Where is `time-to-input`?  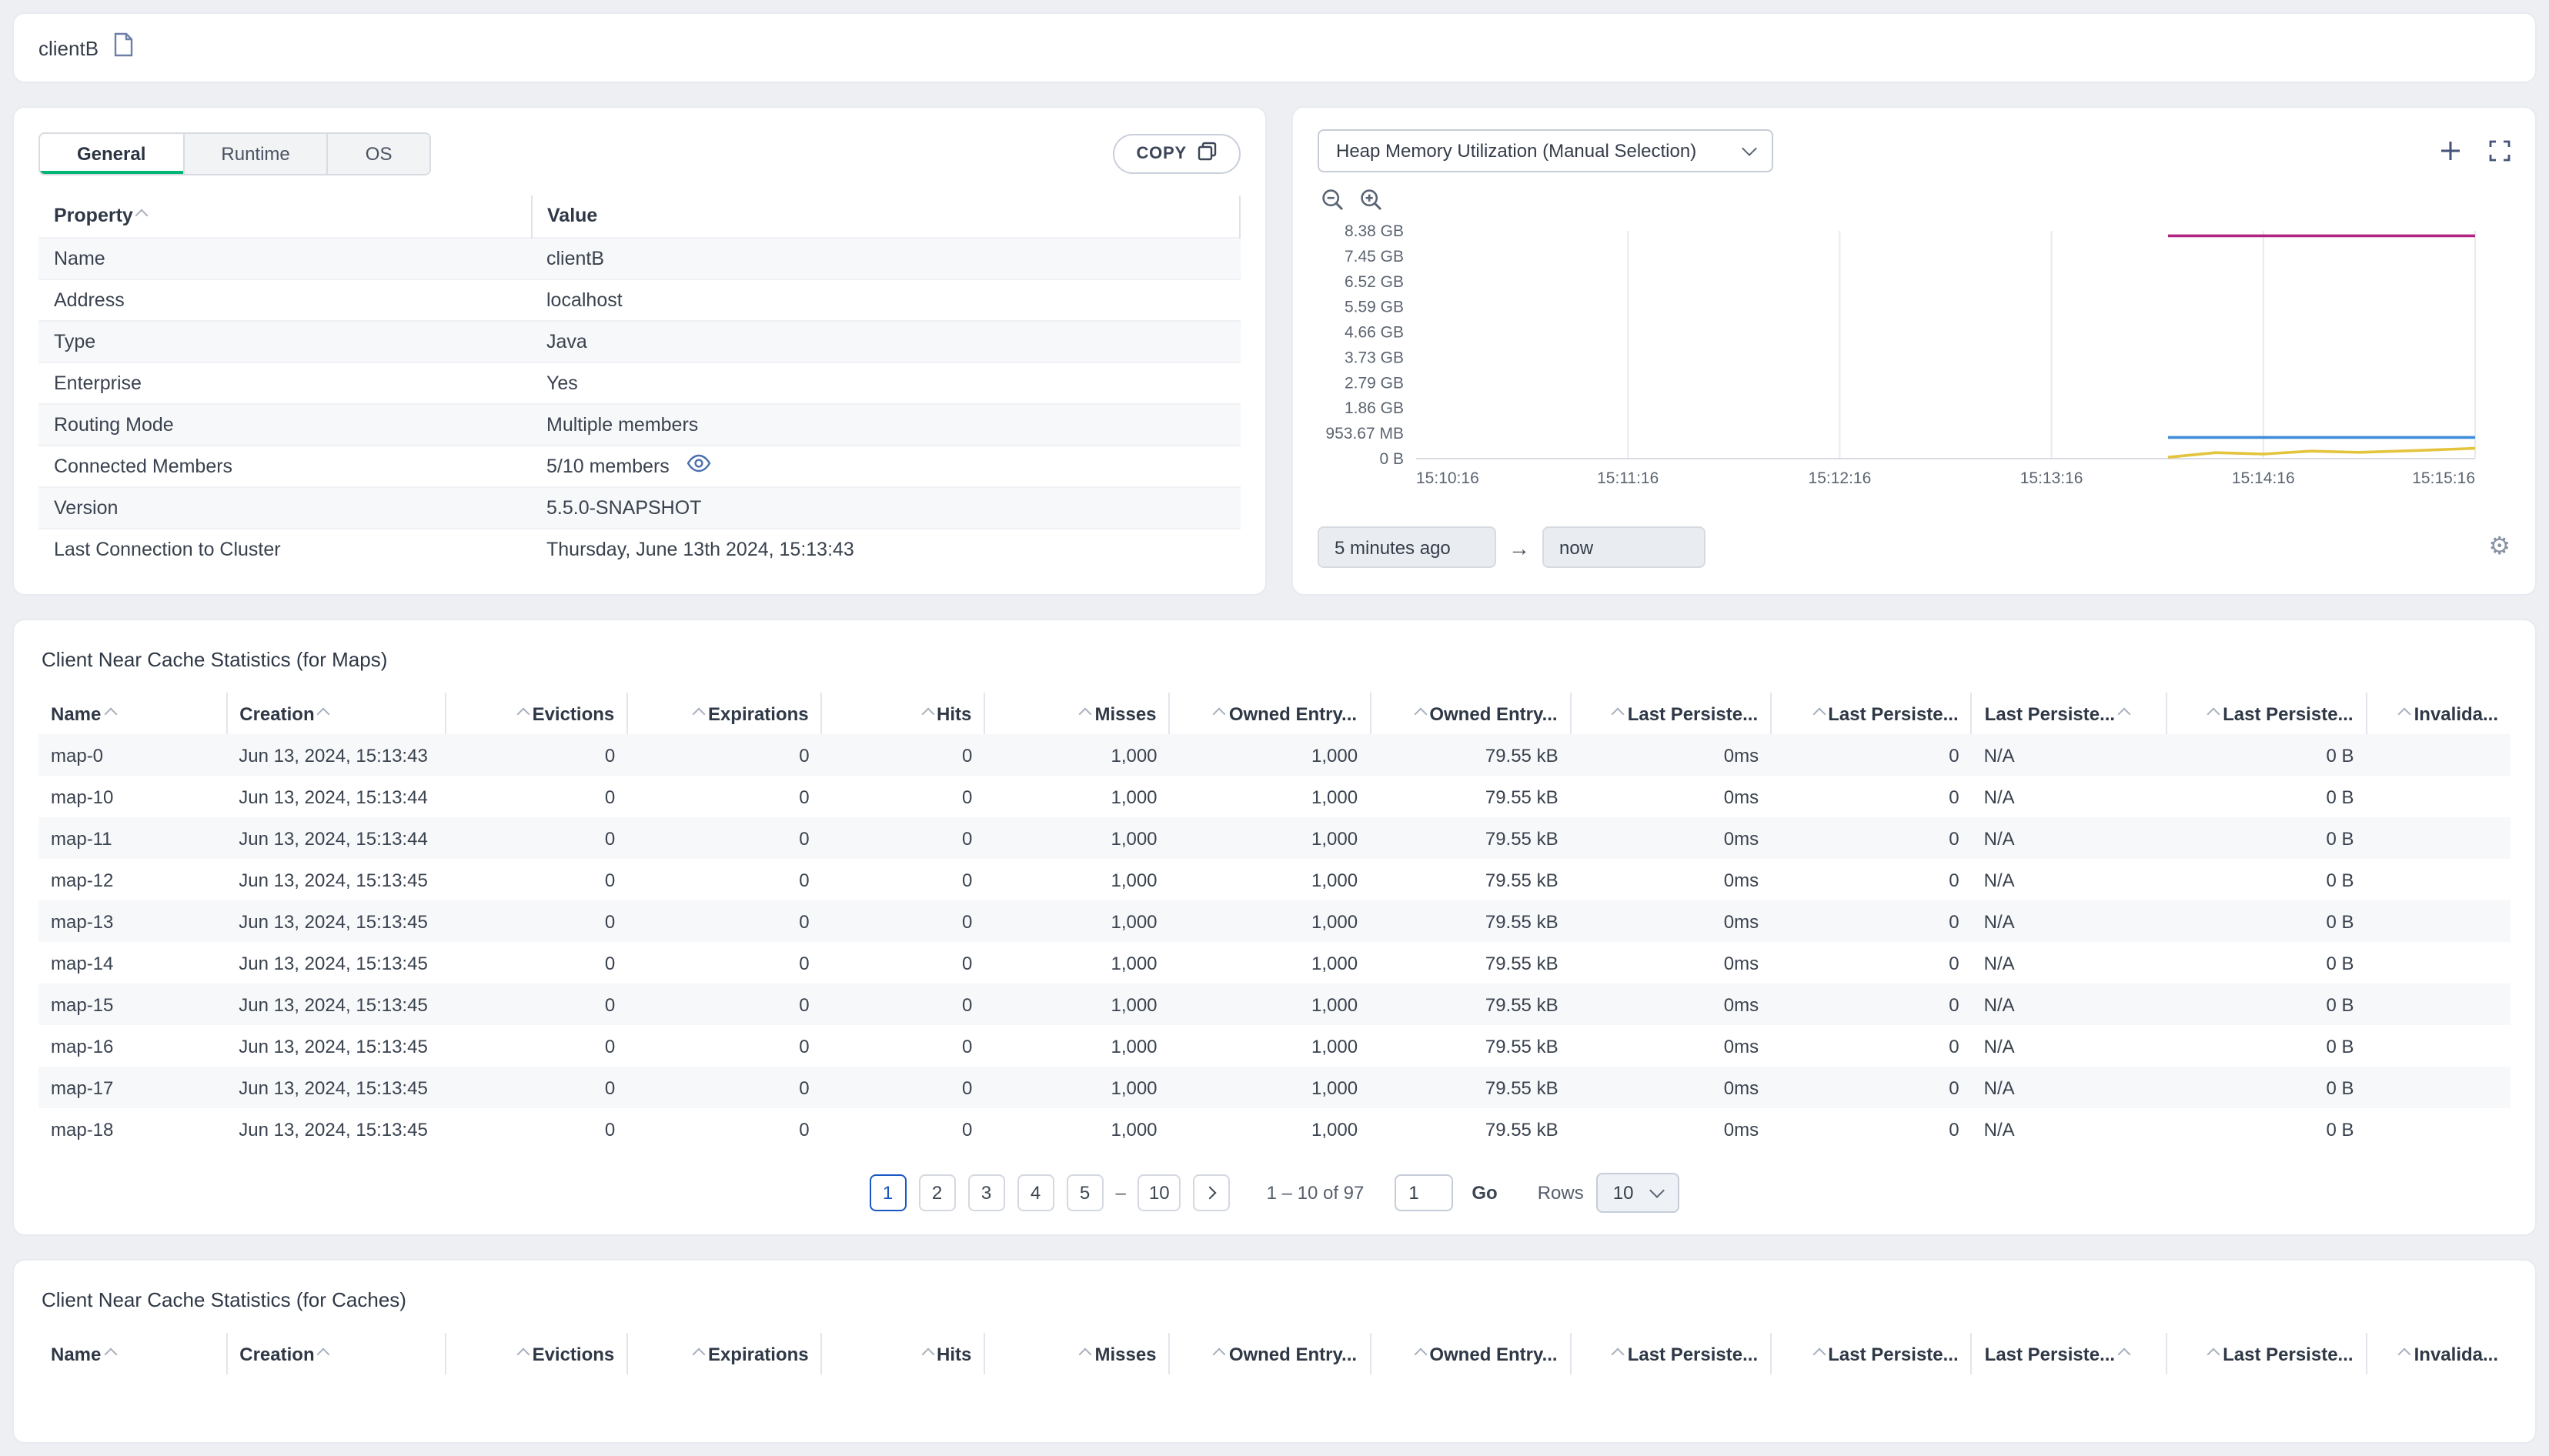 time-to-input is located at coordinates (1623, 547).